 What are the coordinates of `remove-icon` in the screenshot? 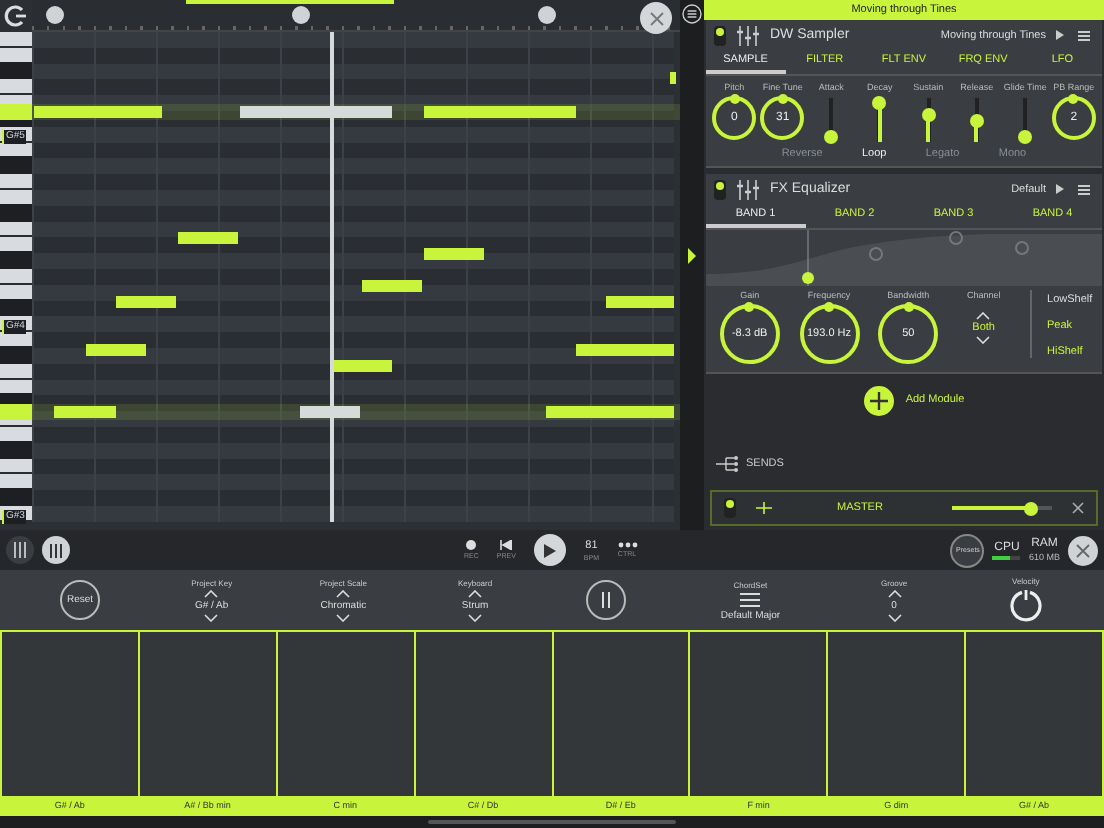 It's located at (1078, 508).